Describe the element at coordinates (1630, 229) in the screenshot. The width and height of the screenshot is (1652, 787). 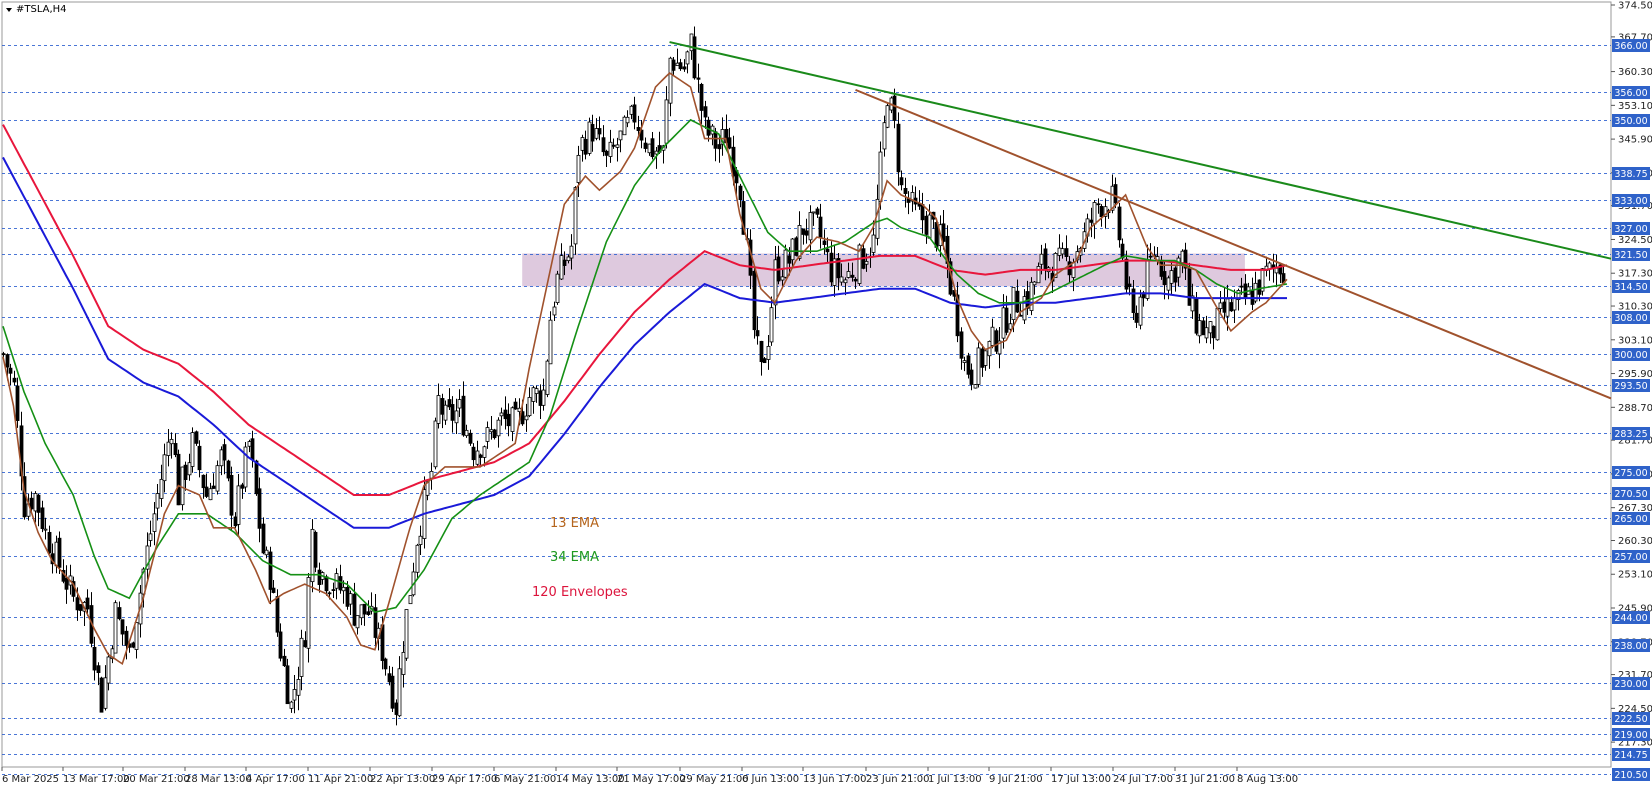
I see `level-label: 327.00` at that location.